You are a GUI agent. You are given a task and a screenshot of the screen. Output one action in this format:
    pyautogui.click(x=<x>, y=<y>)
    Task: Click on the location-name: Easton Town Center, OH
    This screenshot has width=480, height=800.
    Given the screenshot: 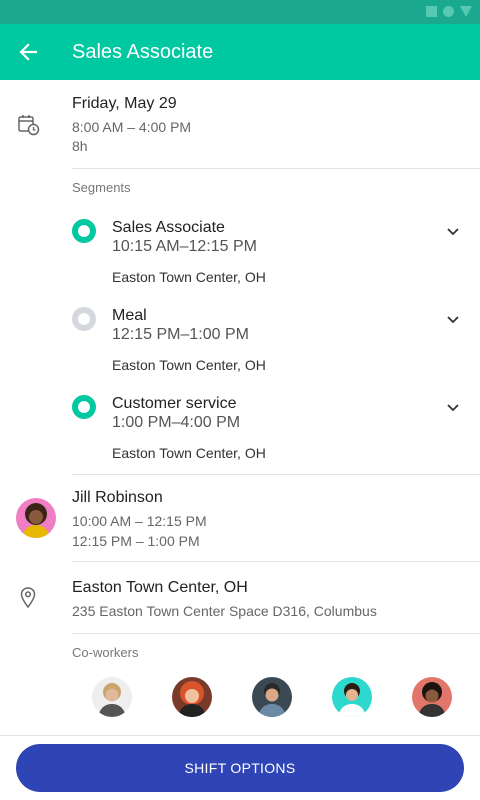 What is the action you would take?
    pyautogui.click(x=160, y=587)
    